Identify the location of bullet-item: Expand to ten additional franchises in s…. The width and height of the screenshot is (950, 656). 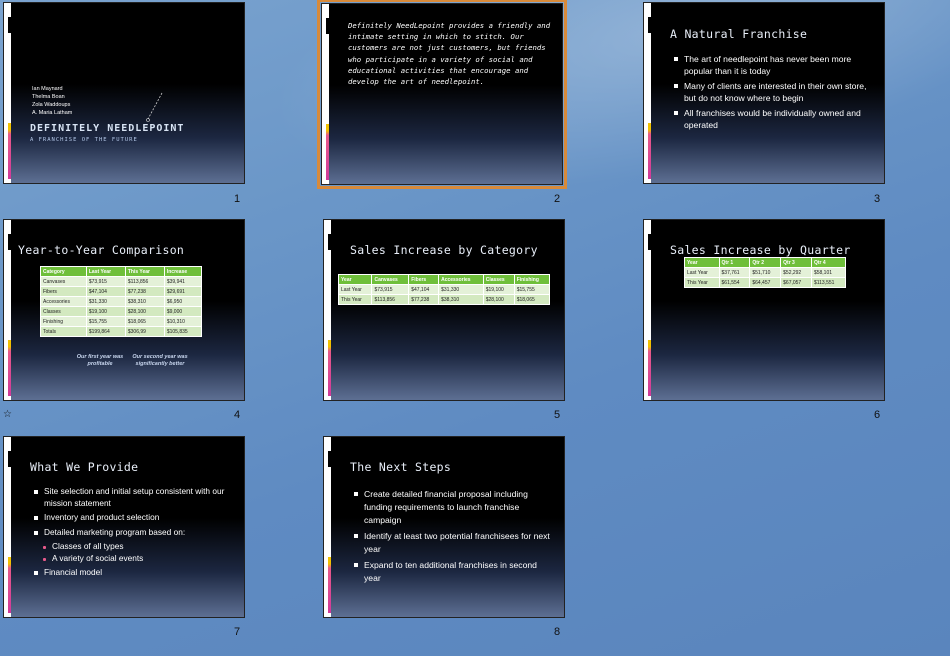
(452, 572).